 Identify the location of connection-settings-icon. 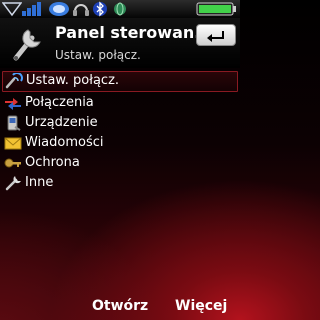
(14, 81).